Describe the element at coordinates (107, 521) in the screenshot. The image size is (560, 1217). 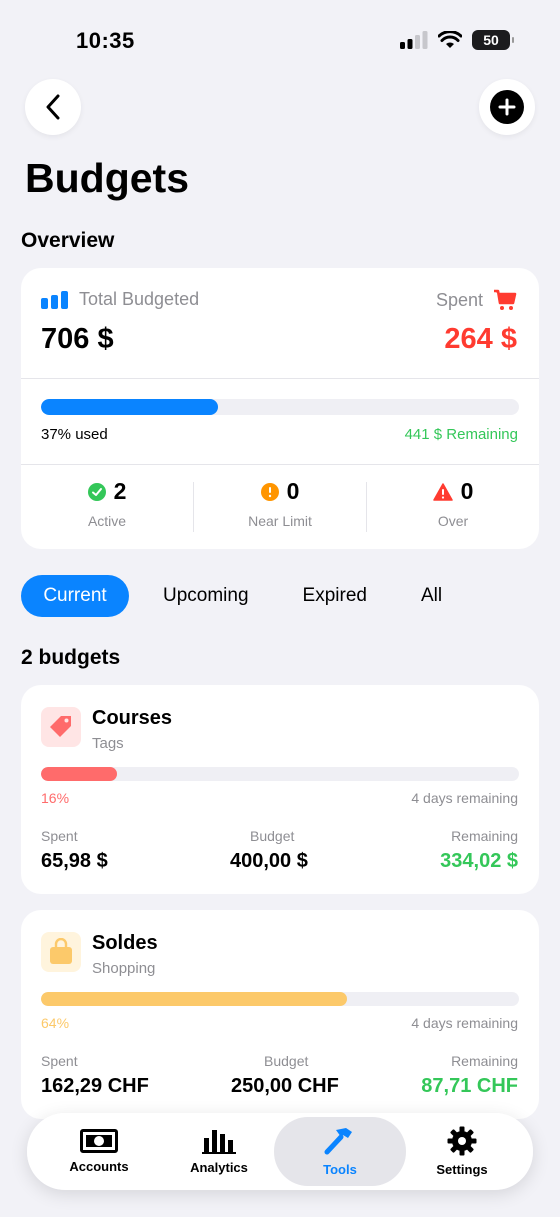
I see `stat-label: Active` at that location.